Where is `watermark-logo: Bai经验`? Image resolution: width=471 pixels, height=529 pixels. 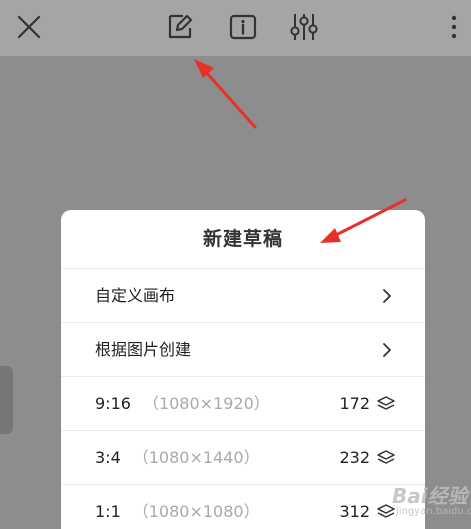
watermark-logo: Bai经验 is located at coordinates (430, 496).